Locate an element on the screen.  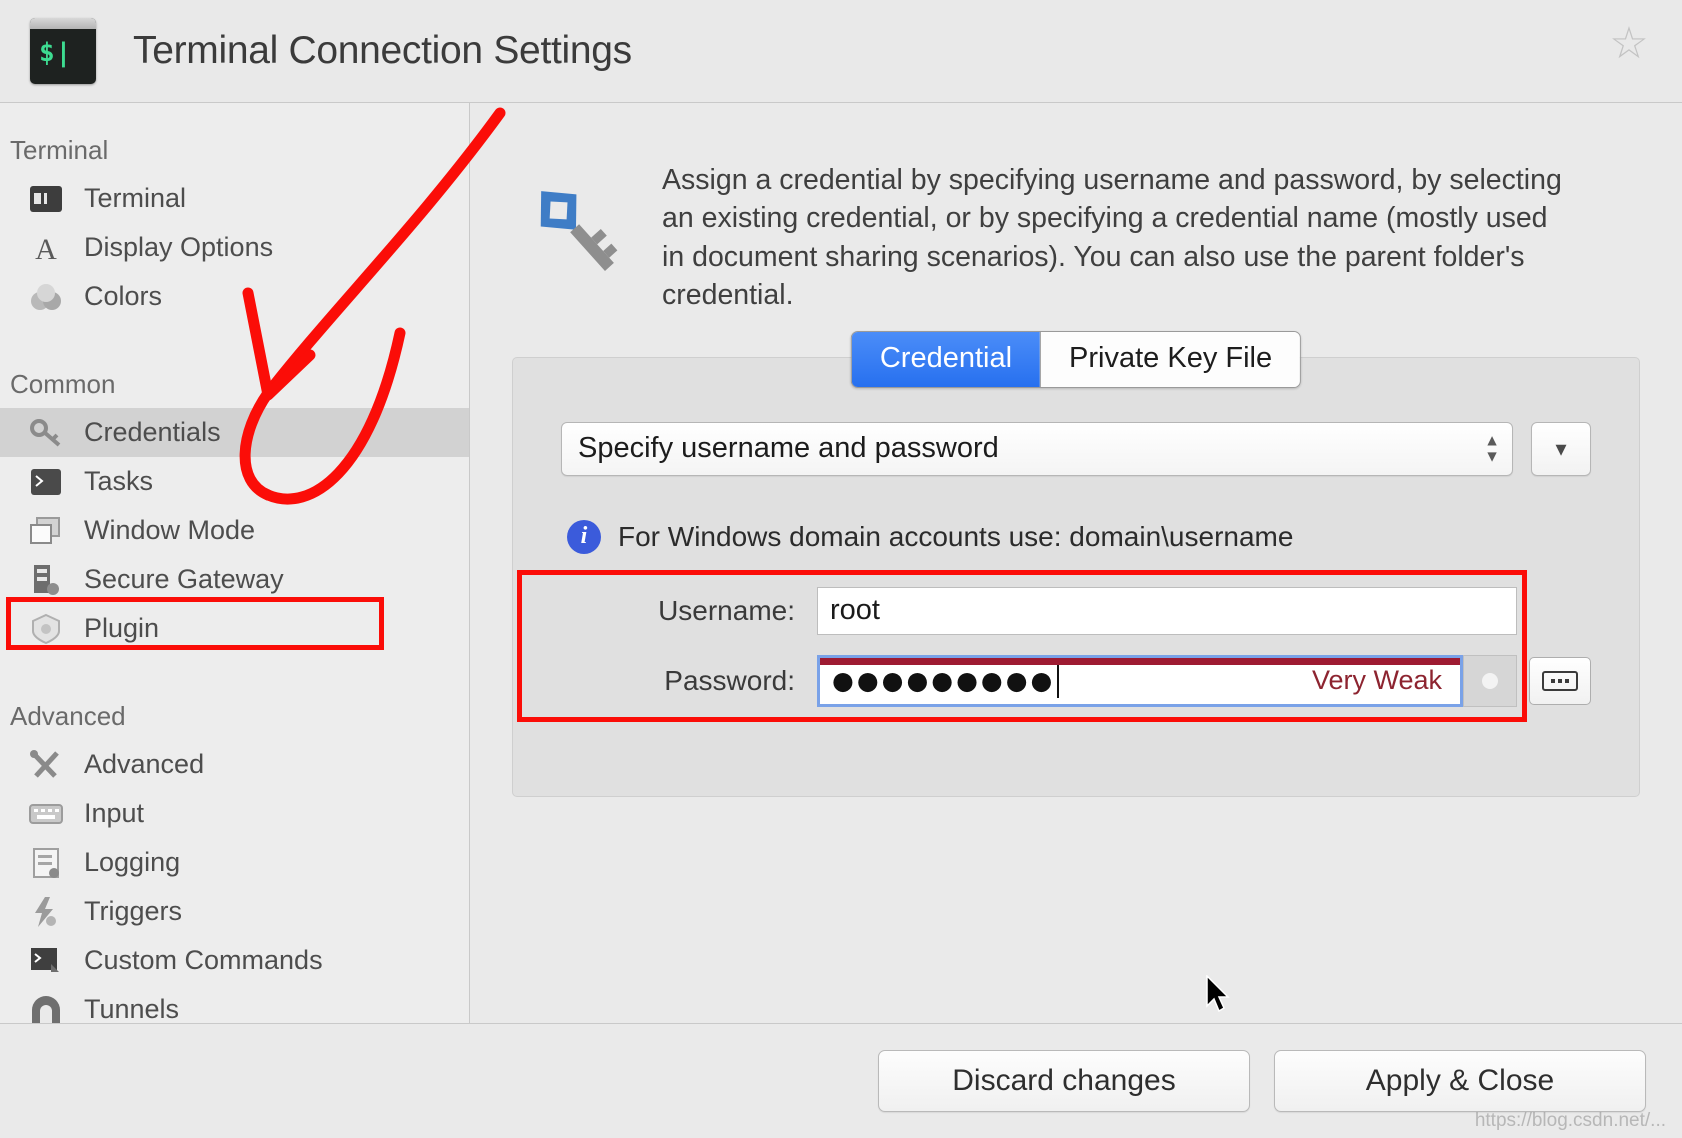
sidebar-item-label: Triggers is located at coordinates (133, 911).